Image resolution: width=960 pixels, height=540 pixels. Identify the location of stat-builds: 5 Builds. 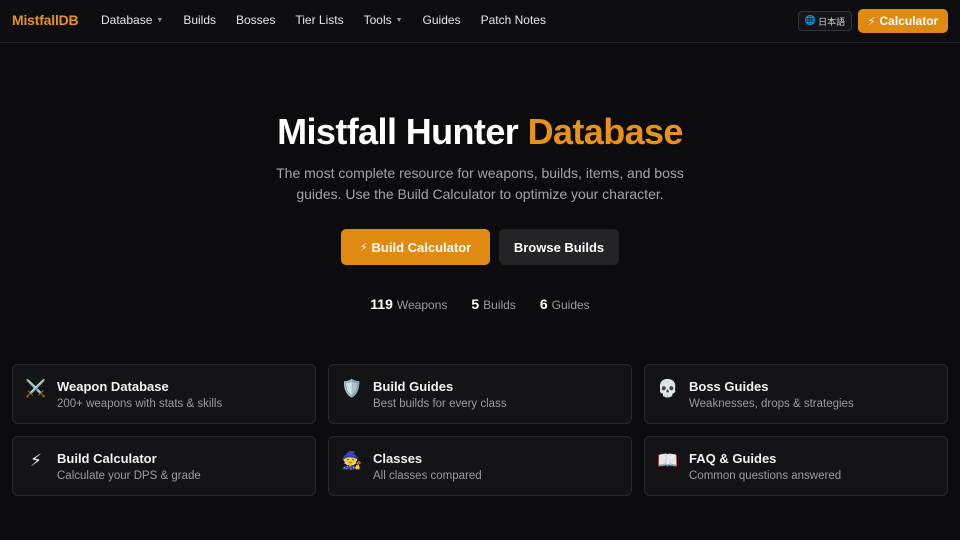
(493, 304).